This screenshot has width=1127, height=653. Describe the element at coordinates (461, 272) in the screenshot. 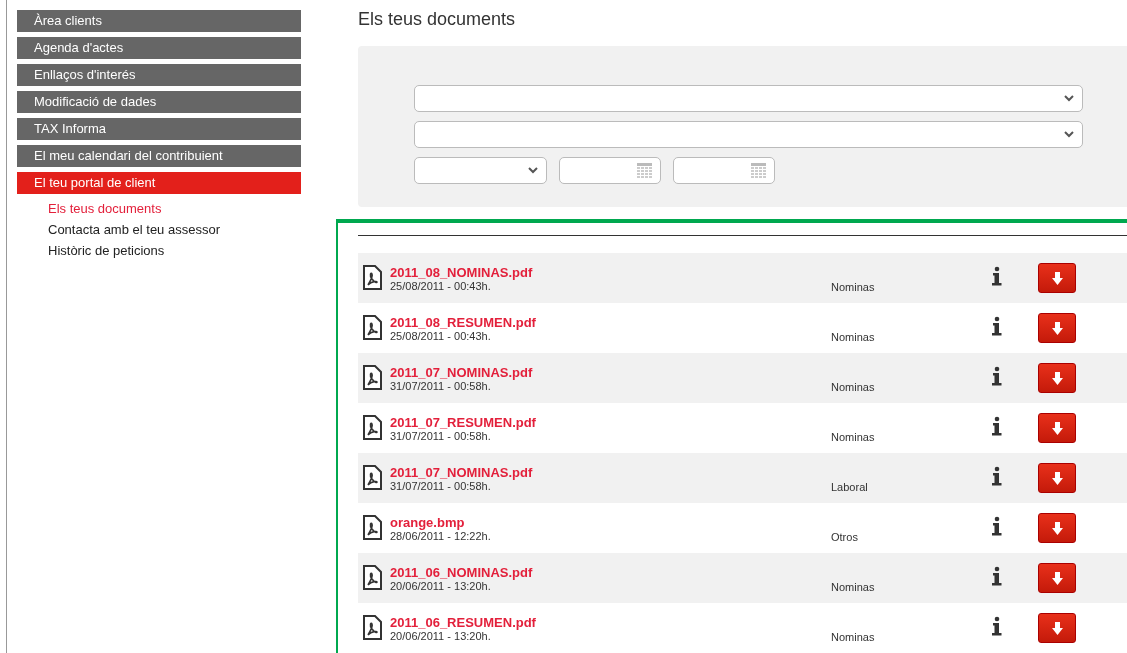

I see `file-name-link: 2011_08_NOMINAS.pdf` at that location.